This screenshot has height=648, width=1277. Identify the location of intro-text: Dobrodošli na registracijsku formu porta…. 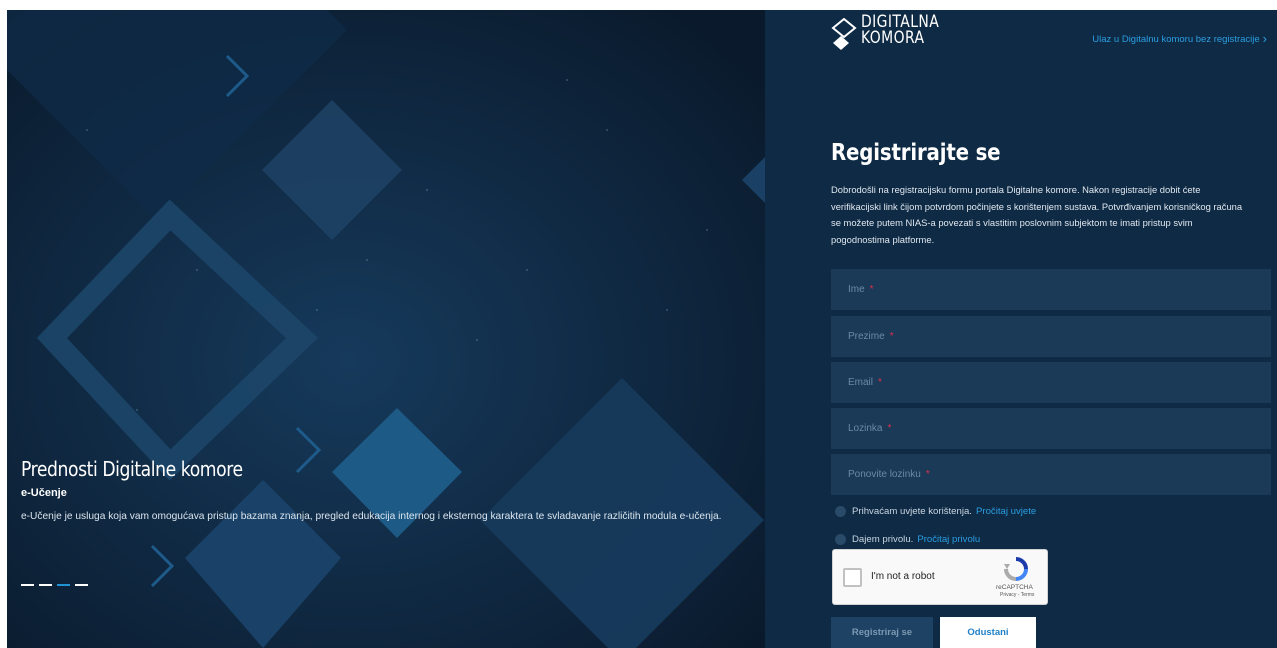
(1037, 214).